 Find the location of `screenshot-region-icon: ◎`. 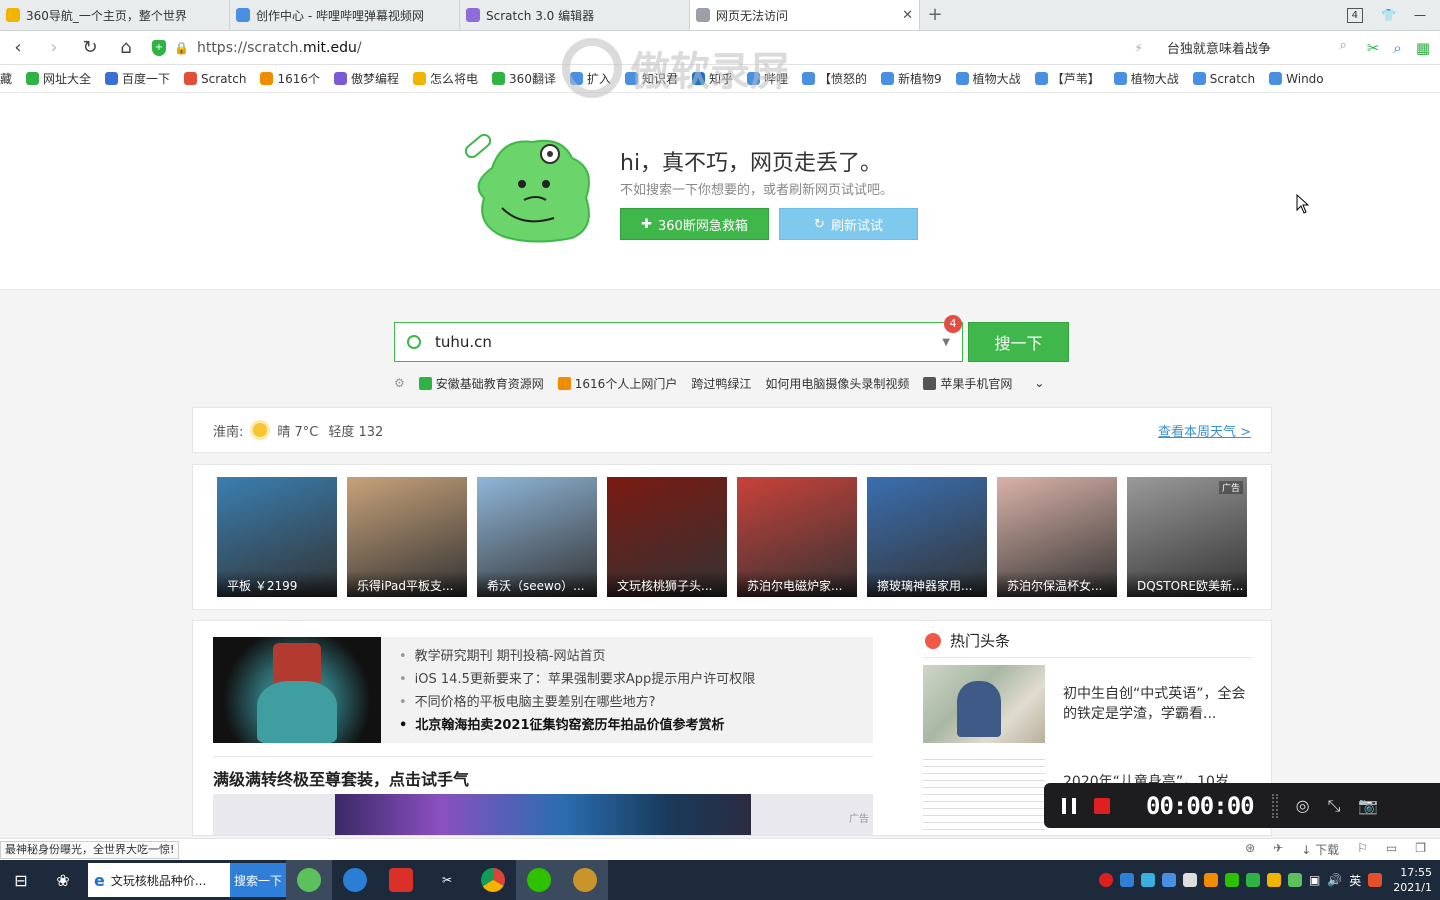

screenshot-region-icon: ◎ is located at coordinates (1303, 805).